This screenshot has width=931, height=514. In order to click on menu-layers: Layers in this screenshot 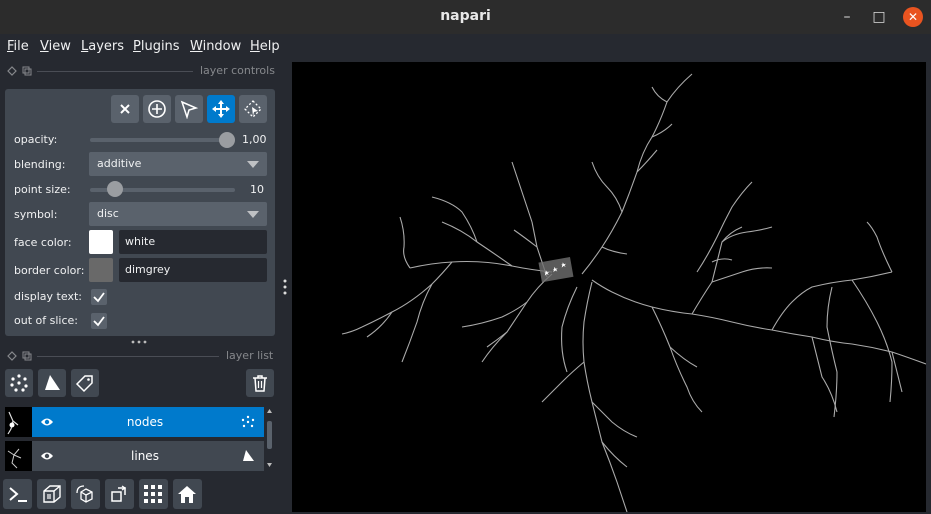, I will do `click(102, 46)`.